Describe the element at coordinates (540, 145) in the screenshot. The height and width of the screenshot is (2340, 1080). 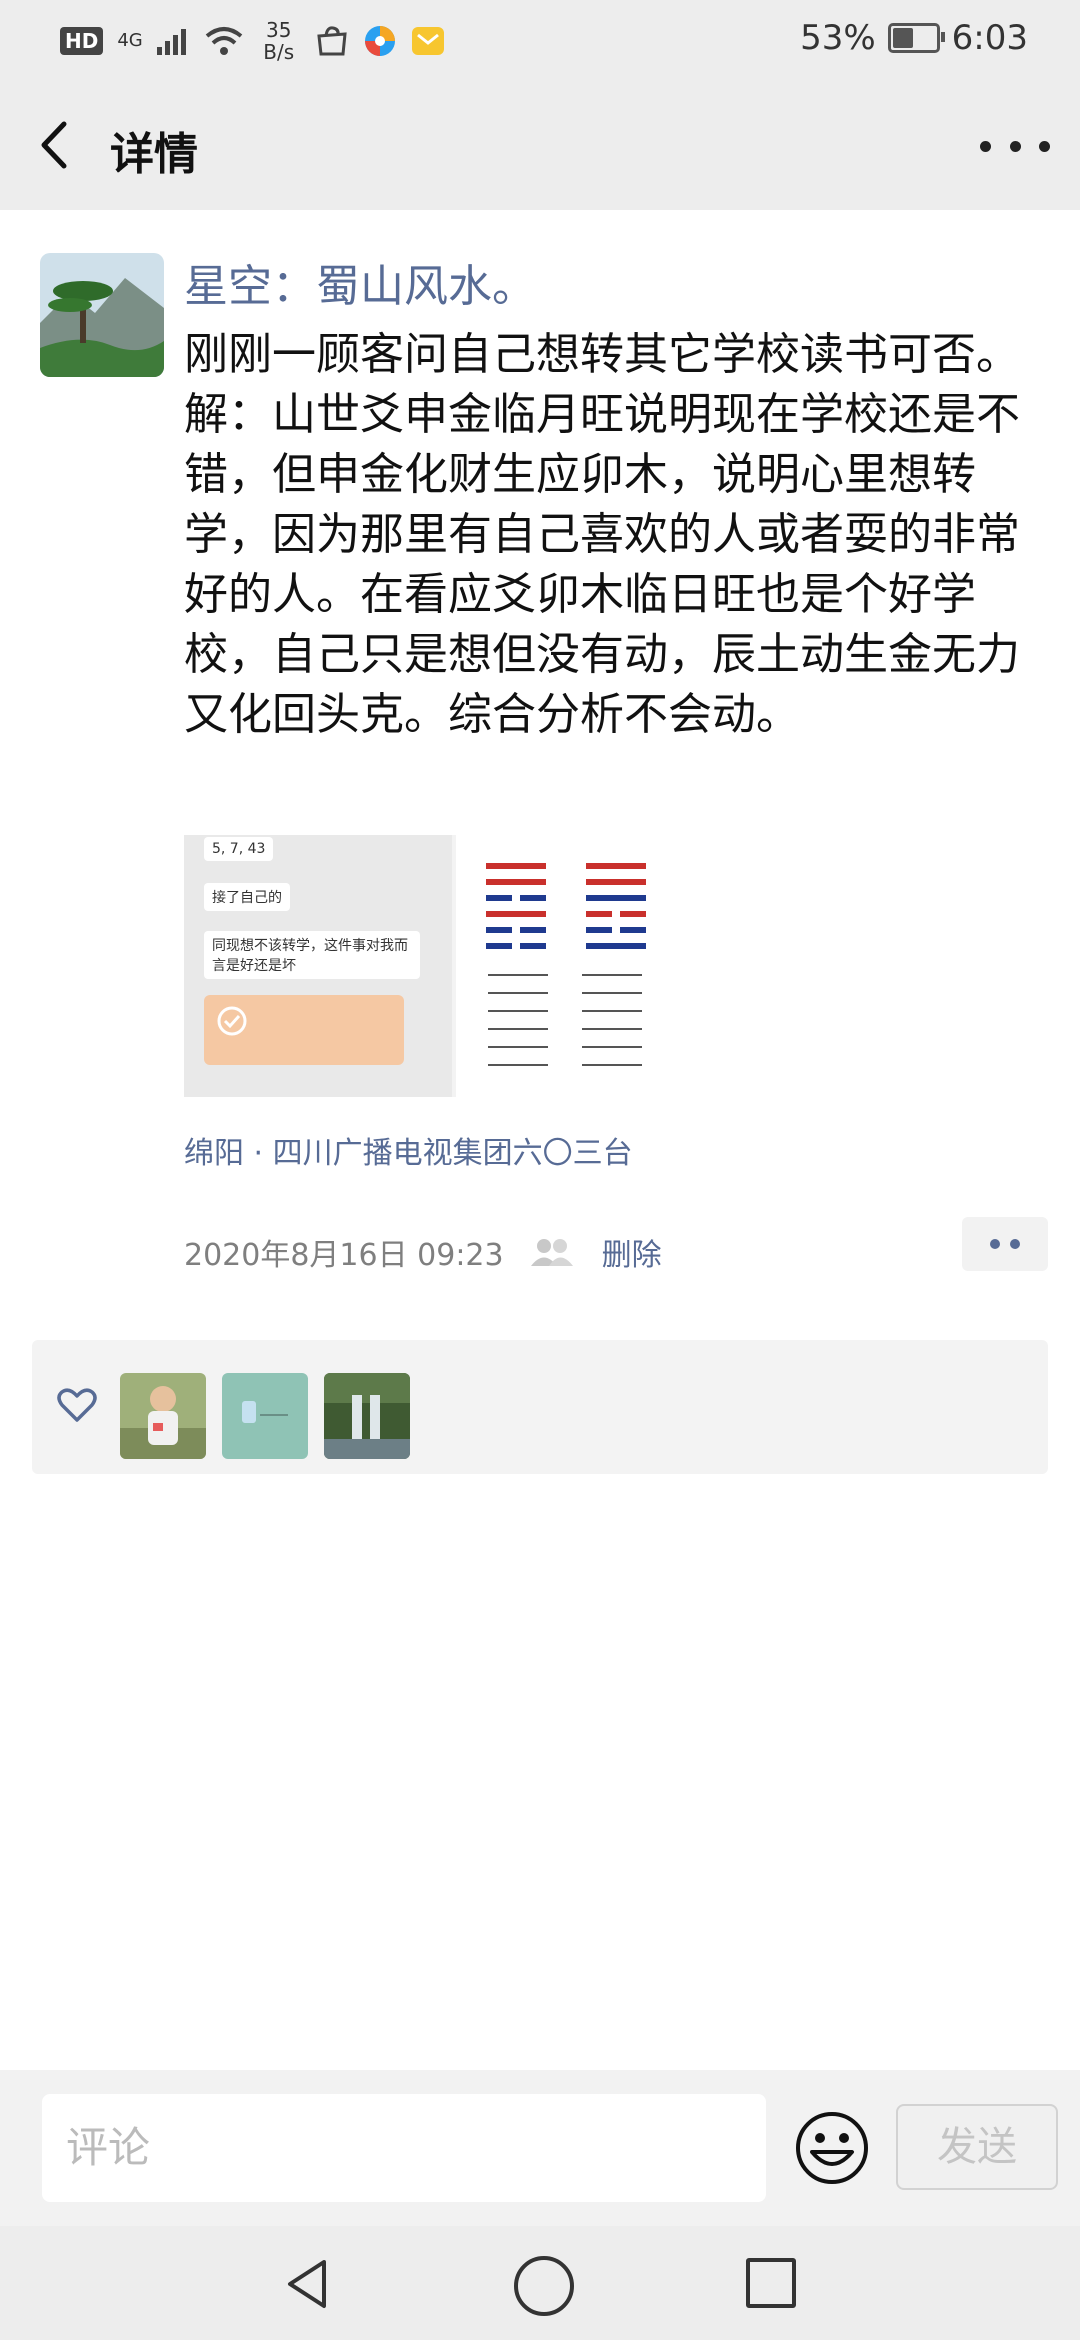
I see `title-bar: 详情` at that location.